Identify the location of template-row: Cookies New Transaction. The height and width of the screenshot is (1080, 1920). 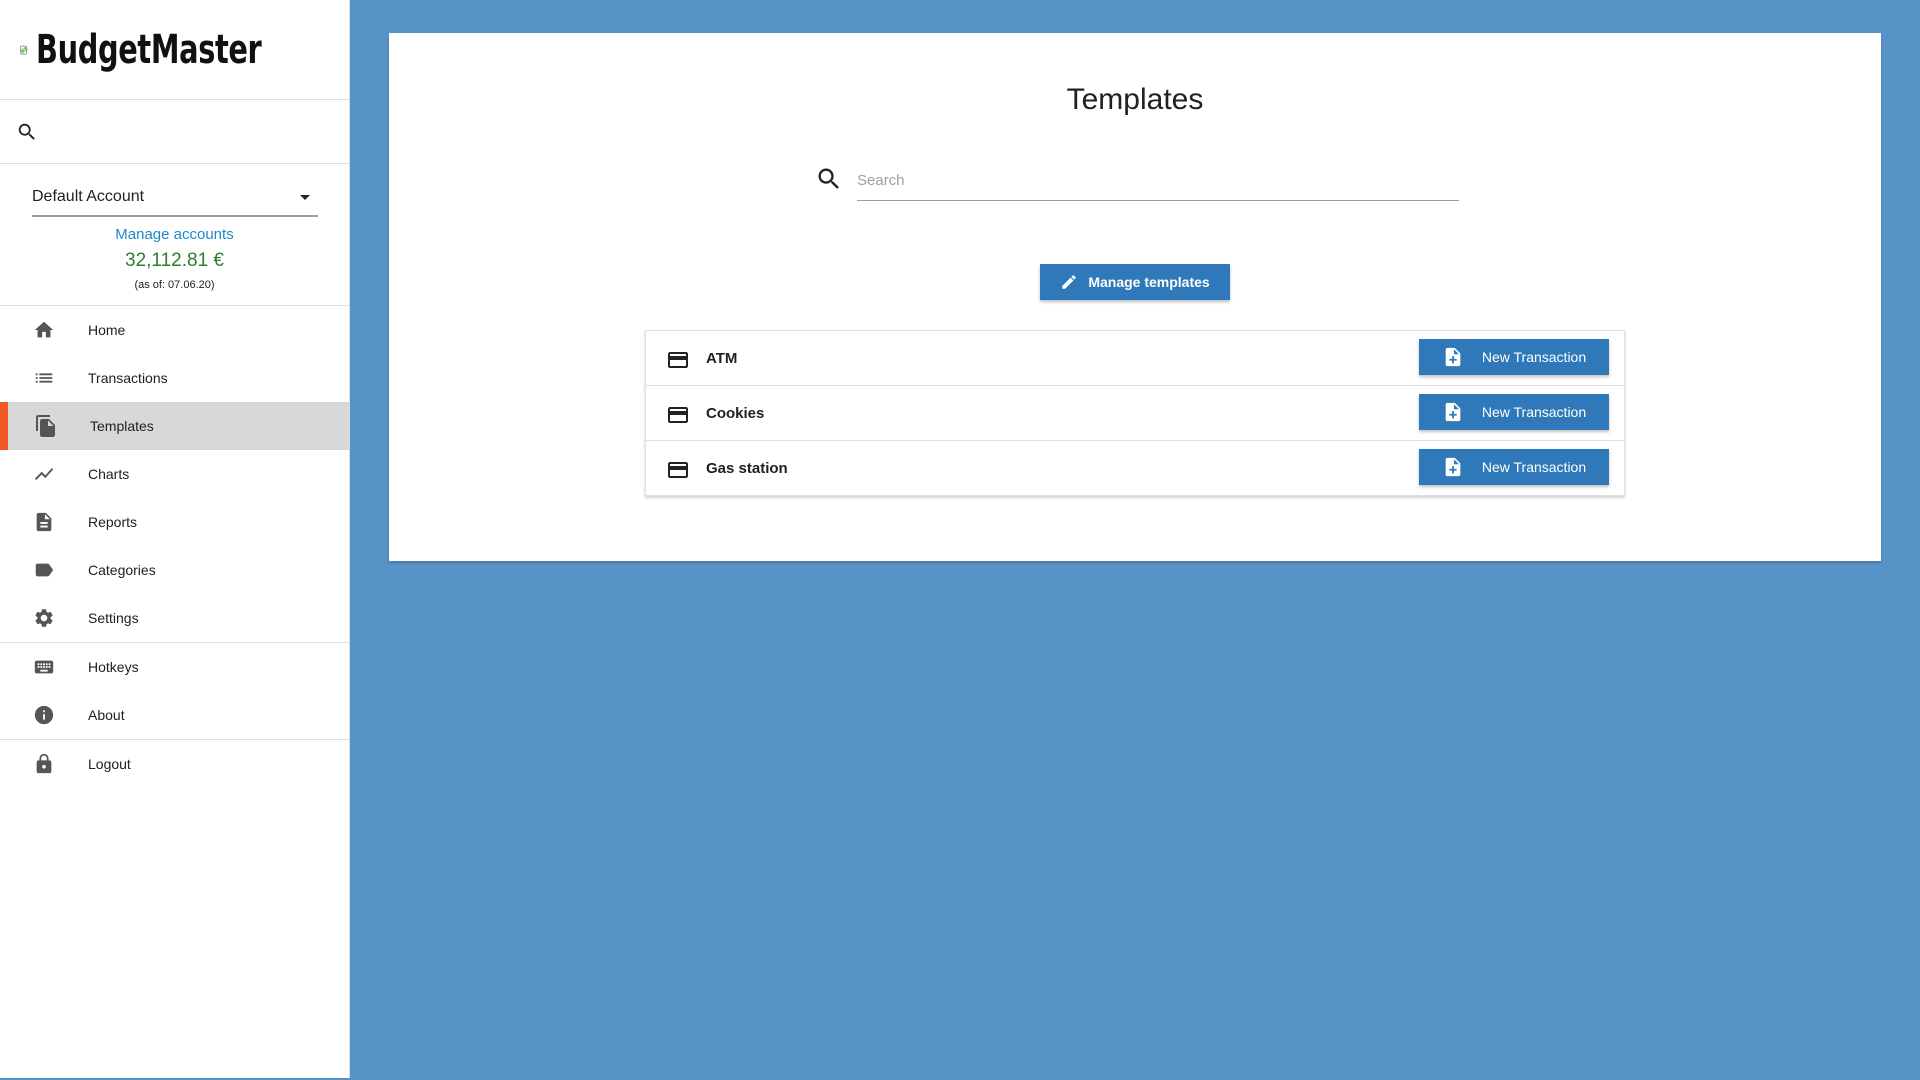
(1135, 413).